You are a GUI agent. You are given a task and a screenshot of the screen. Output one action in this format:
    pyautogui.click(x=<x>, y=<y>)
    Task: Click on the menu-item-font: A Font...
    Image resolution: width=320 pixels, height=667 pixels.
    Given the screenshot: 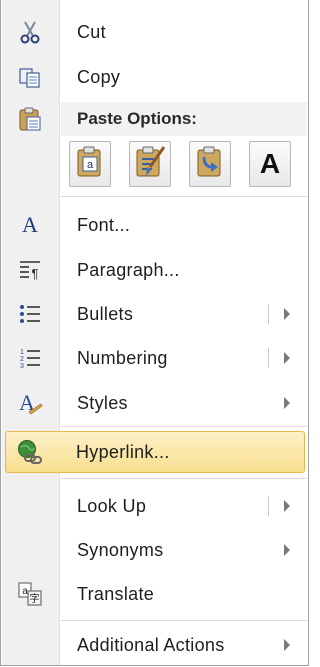 What is the action you would take?
    pyautogui.click(x=154, y=225)
    